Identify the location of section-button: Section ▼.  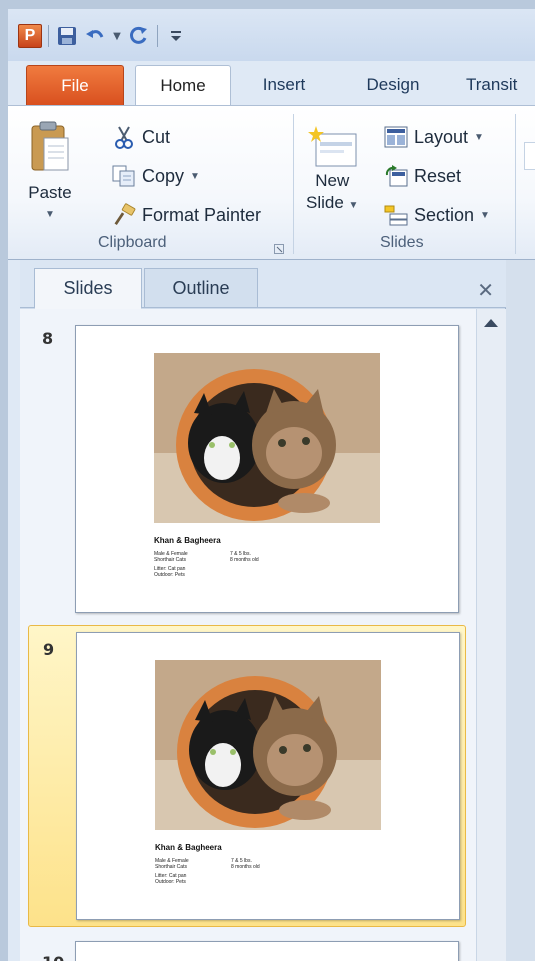
(437, 215).